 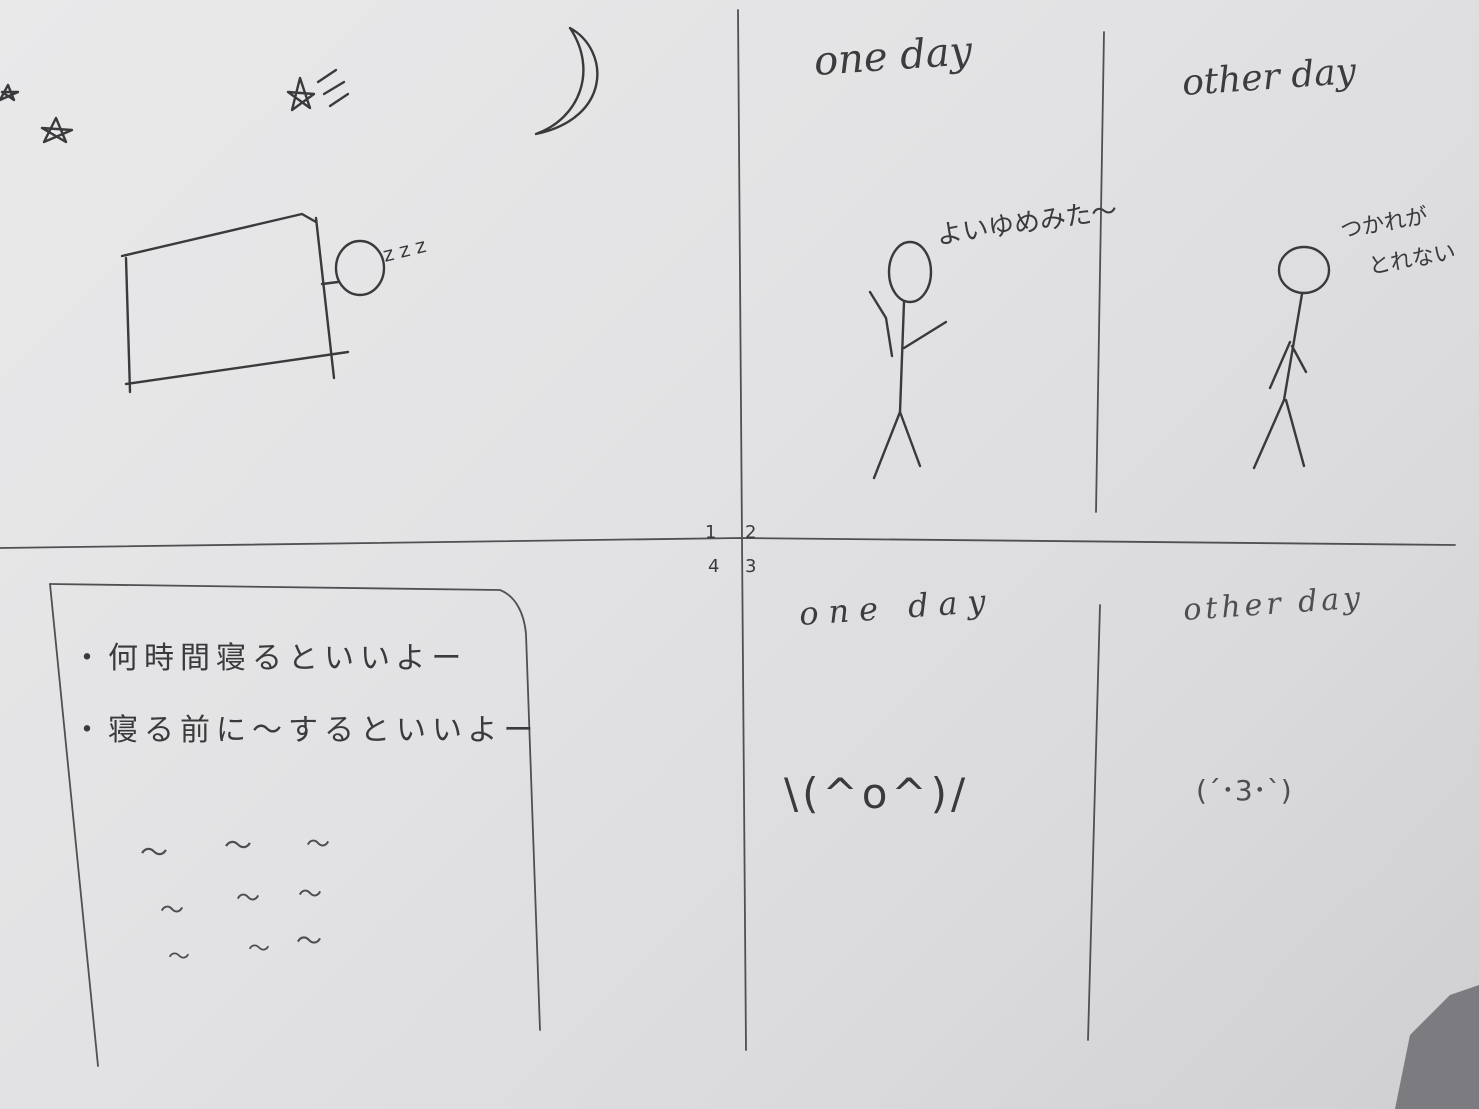 I want to click on panel2-heading: one day, so click(x=893, y=56).